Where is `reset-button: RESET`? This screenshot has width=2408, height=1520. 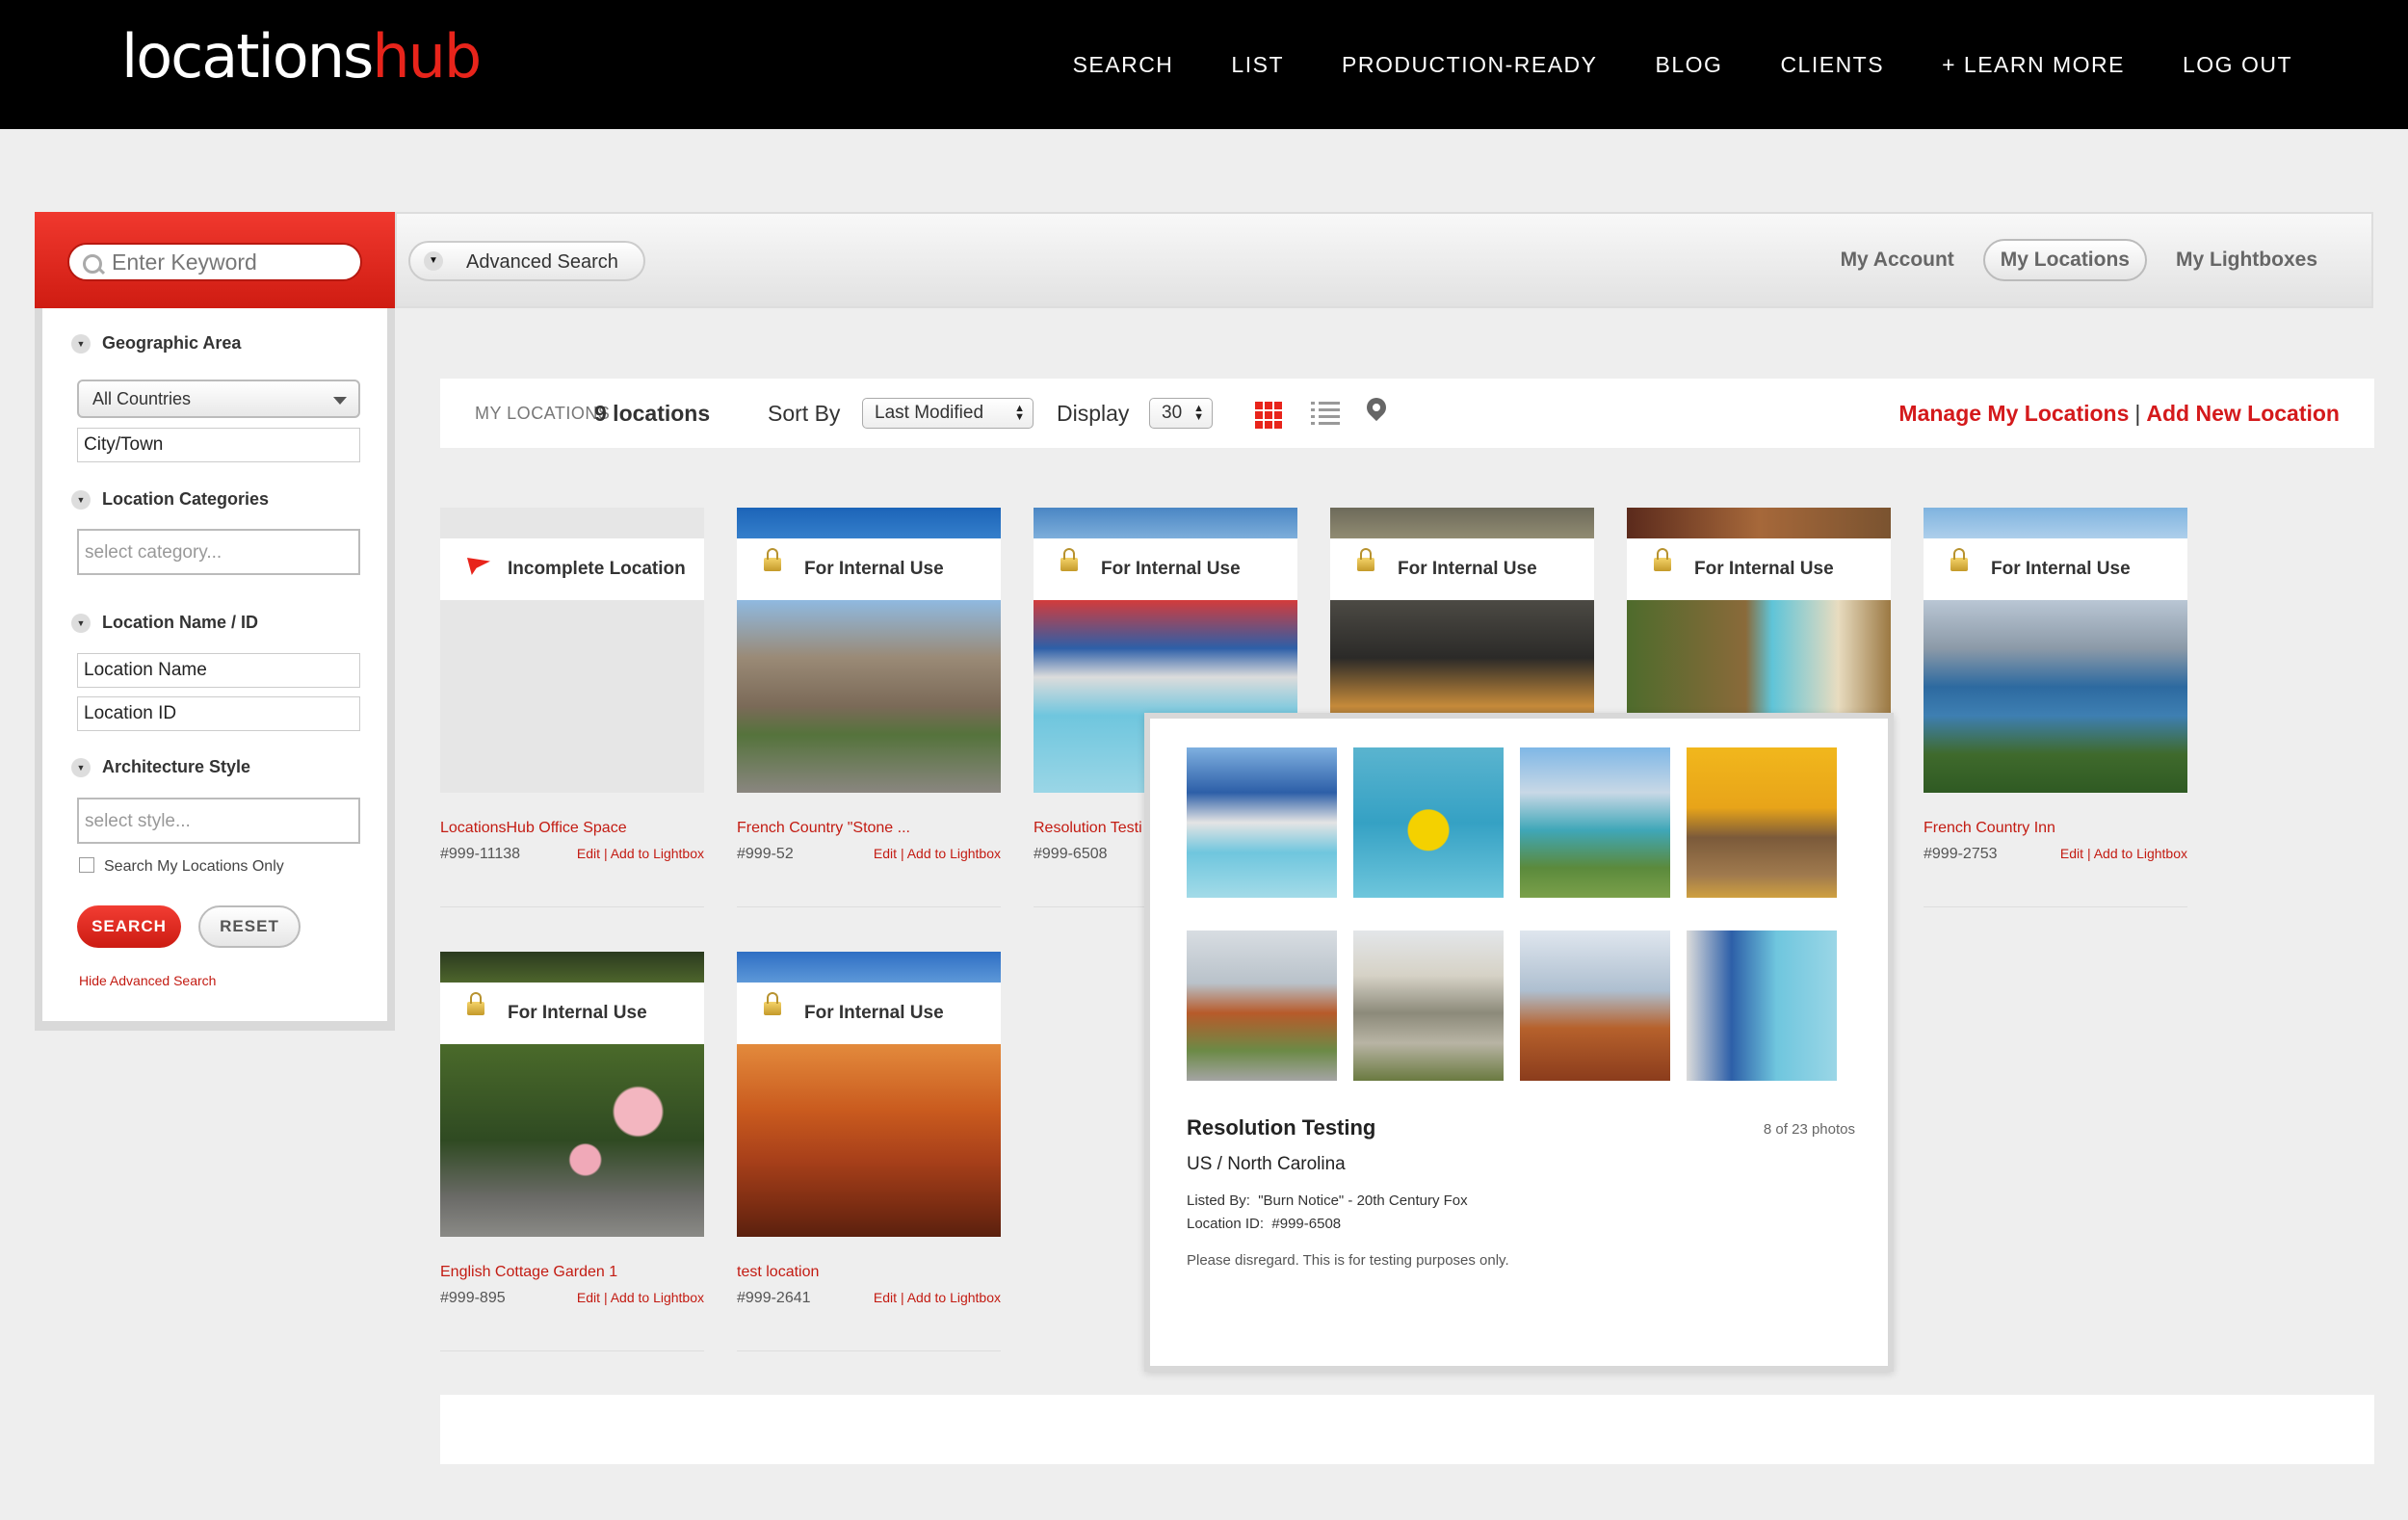 reset-button: RESET is located at coordinates (249, 926).